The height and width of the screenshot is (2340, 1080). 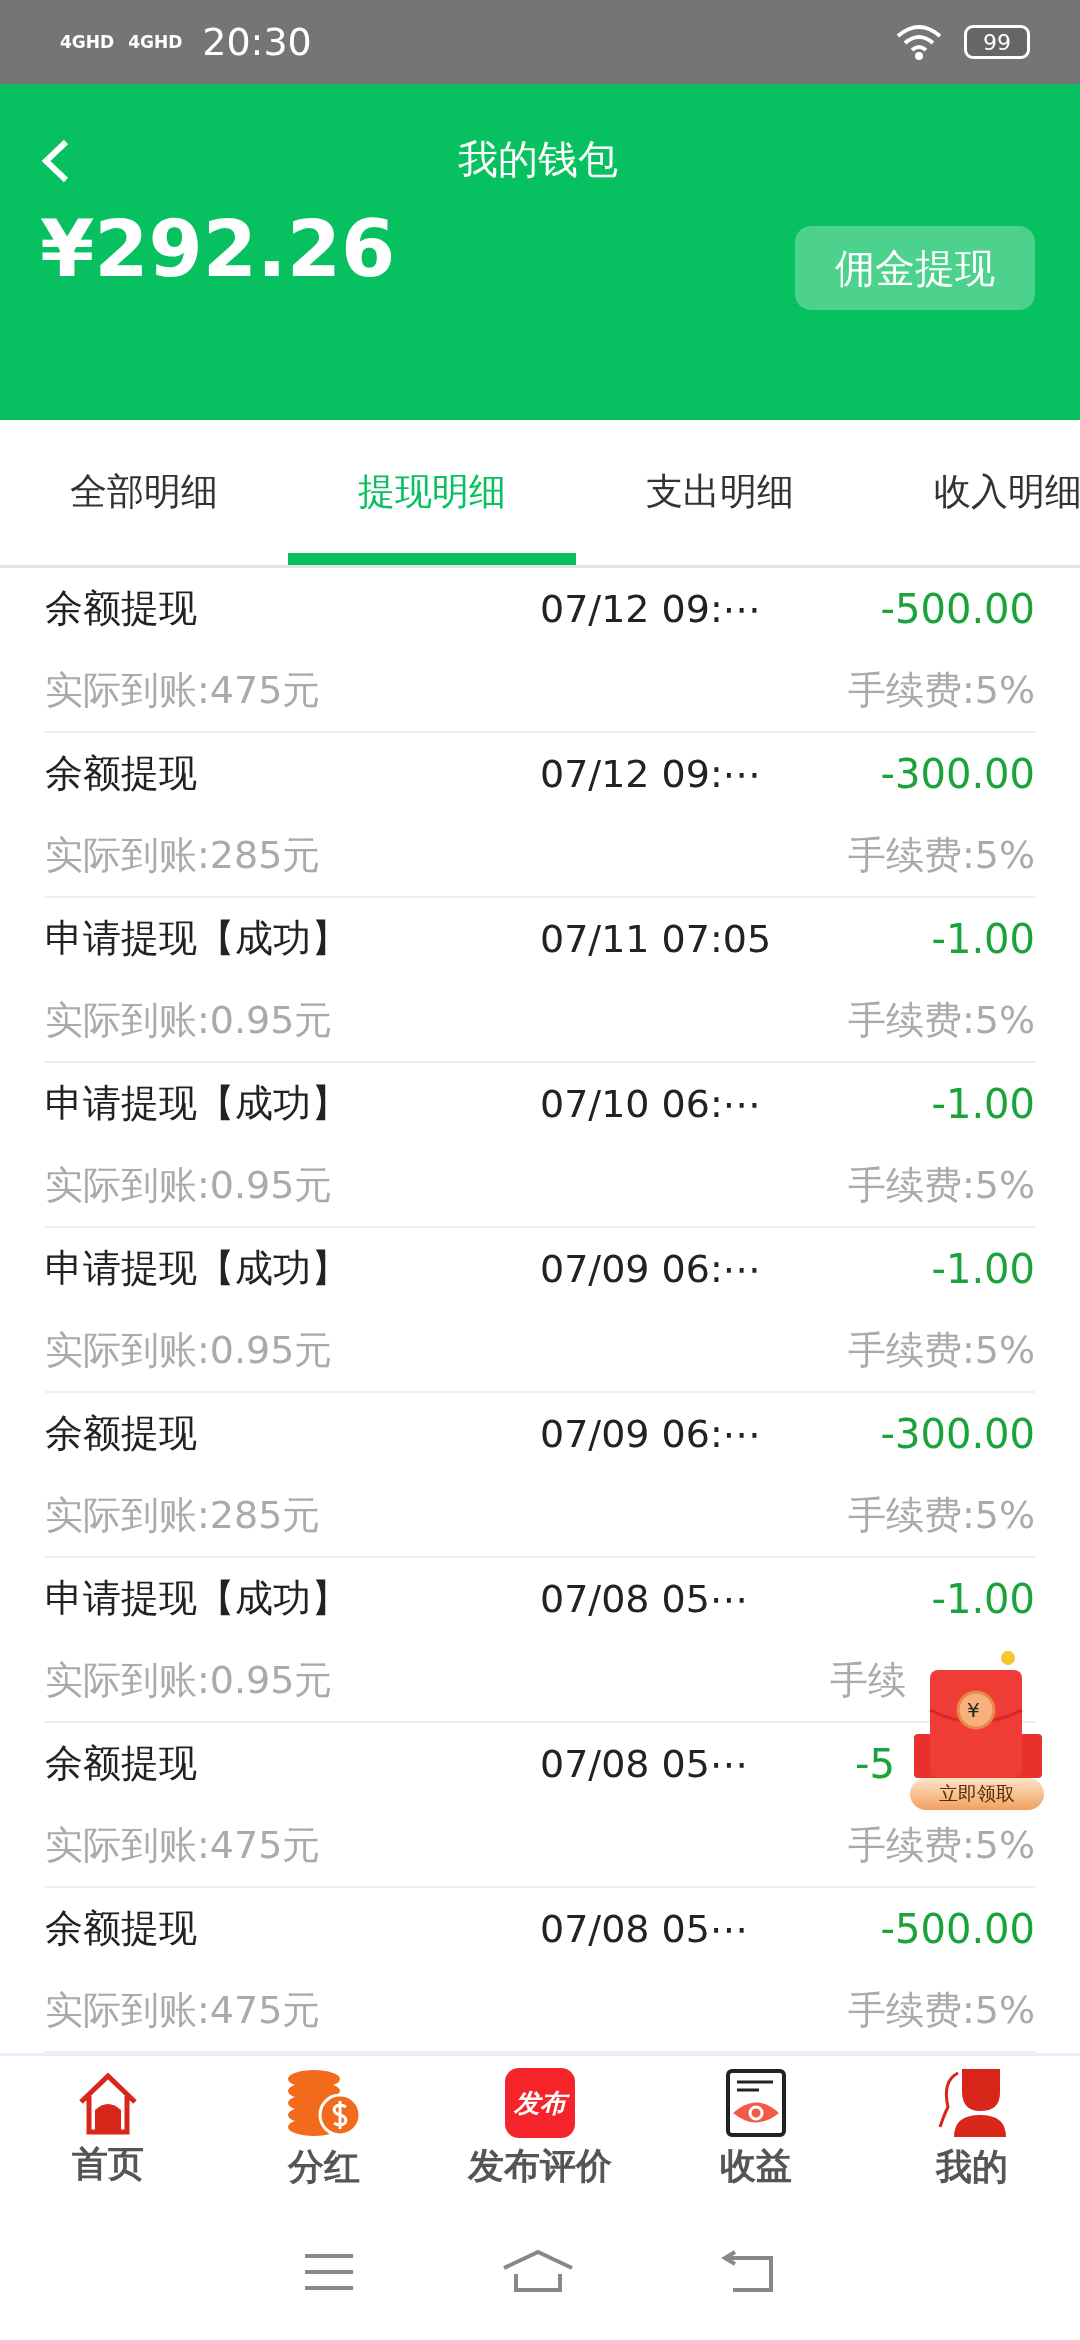 What do you see at coordinates (257, 42) in the screenshot?
I see `clock: 20:30` at bounding box center [257, 42].